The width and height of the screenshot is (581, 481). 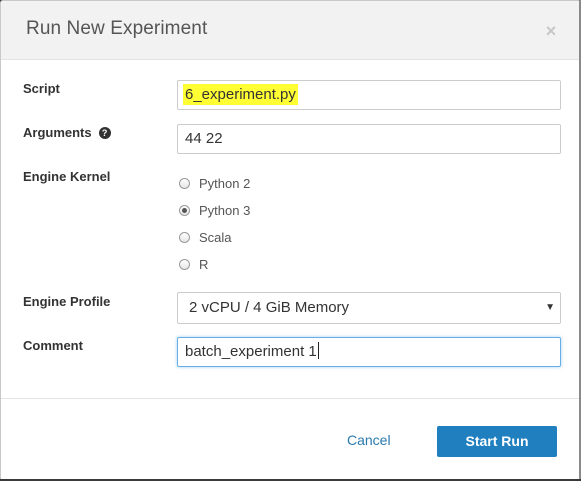 I want to click on kernel-option-label: Scala, so click(x=215, y=237).